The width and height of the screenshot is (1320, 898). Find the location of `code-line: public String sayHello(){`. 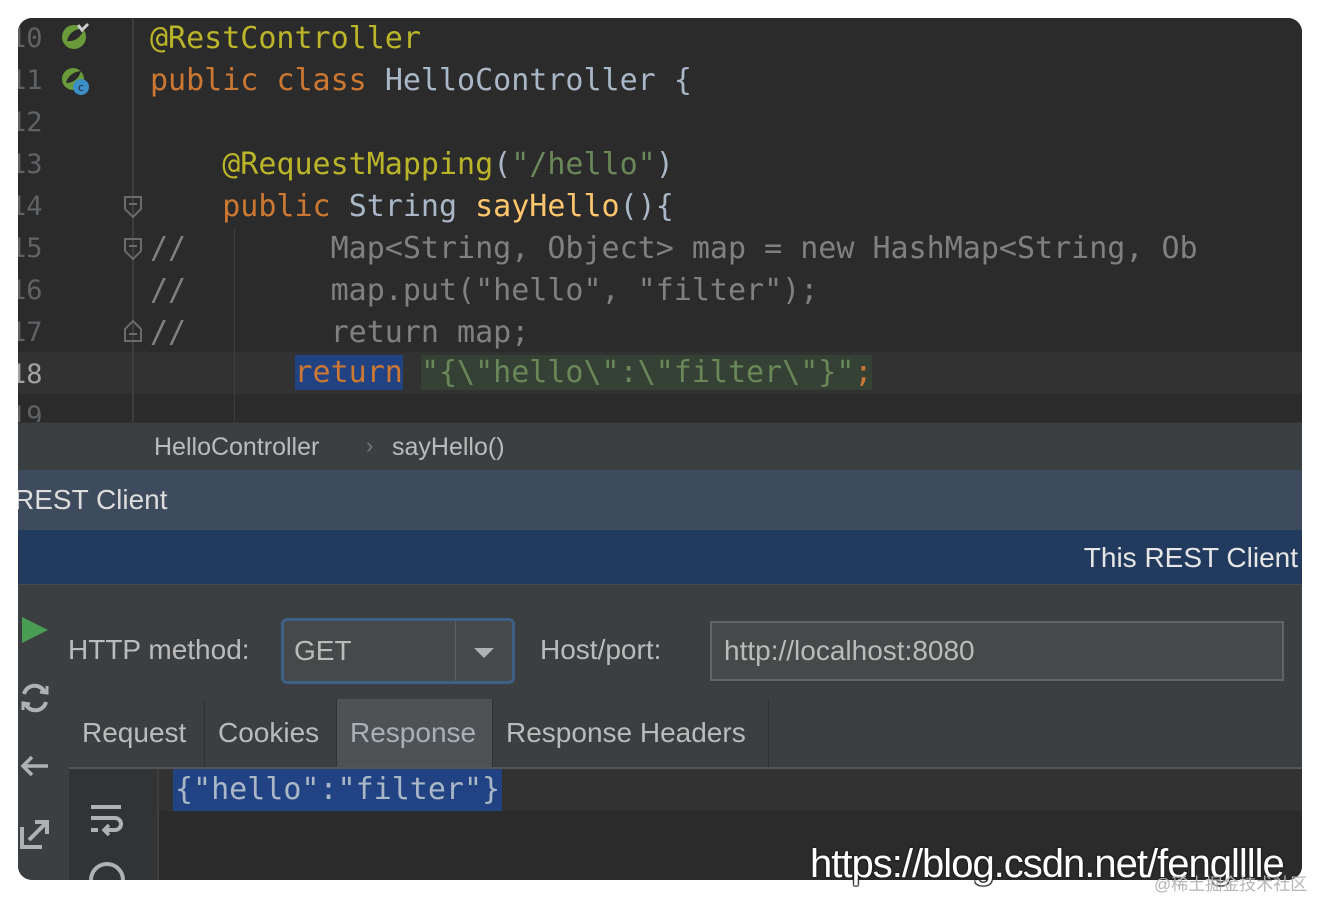

code-line: public String sayHello(){ is located at coordinates (412, 207).